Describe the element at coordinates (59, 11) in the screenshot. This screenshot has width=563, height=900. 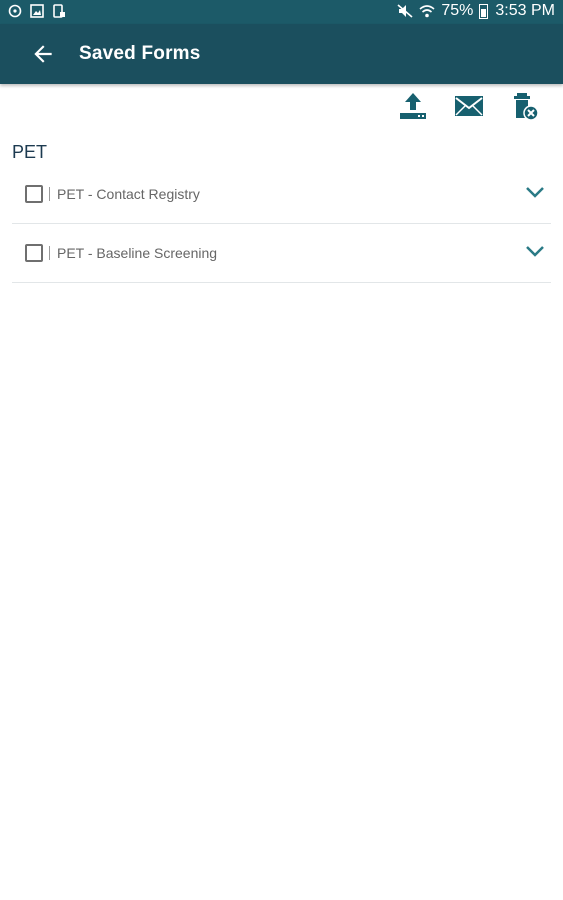
I see `lock-phone-icon` at that location.